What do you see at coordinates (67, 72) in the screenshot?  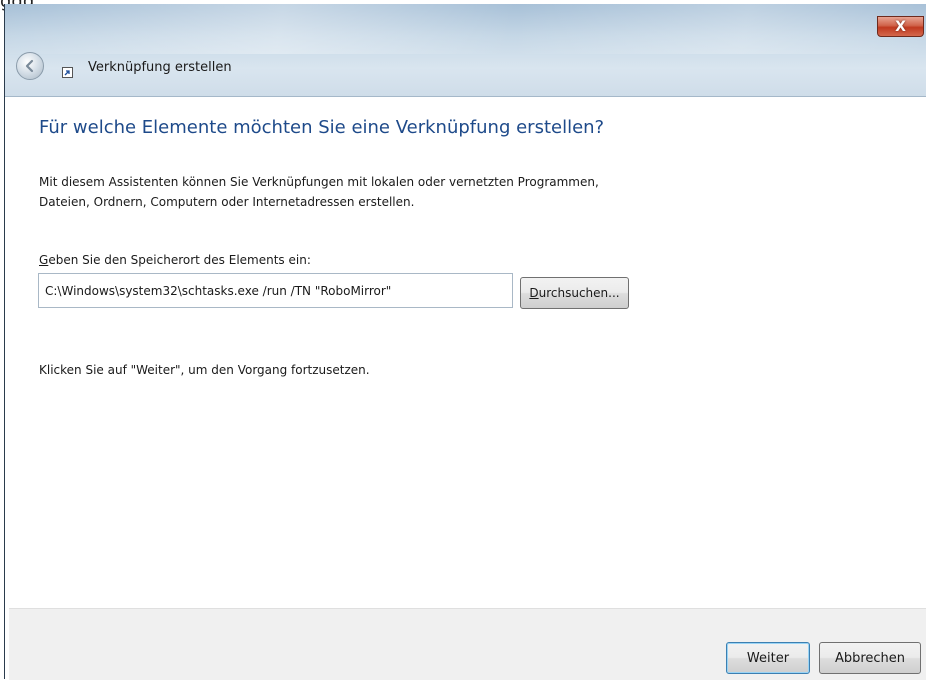 I see `shortcut-icon` at bounding box center [67, 72].